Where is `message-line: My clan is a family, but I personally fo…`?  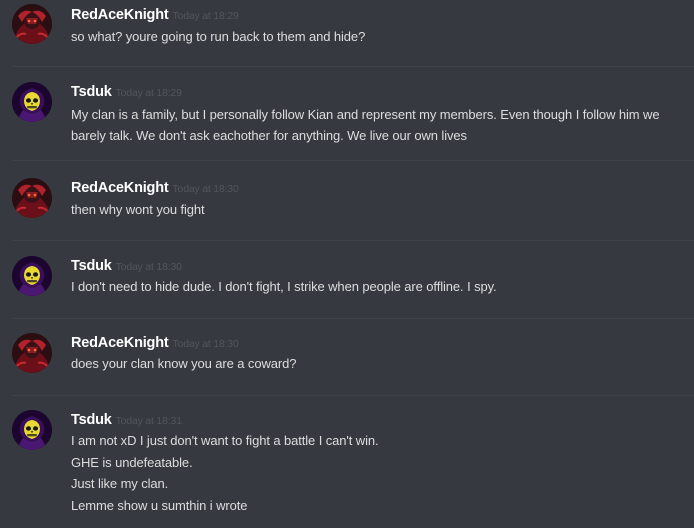 message-line: My clan is a family, but I personally fo… is located at coordinates (365, 125).